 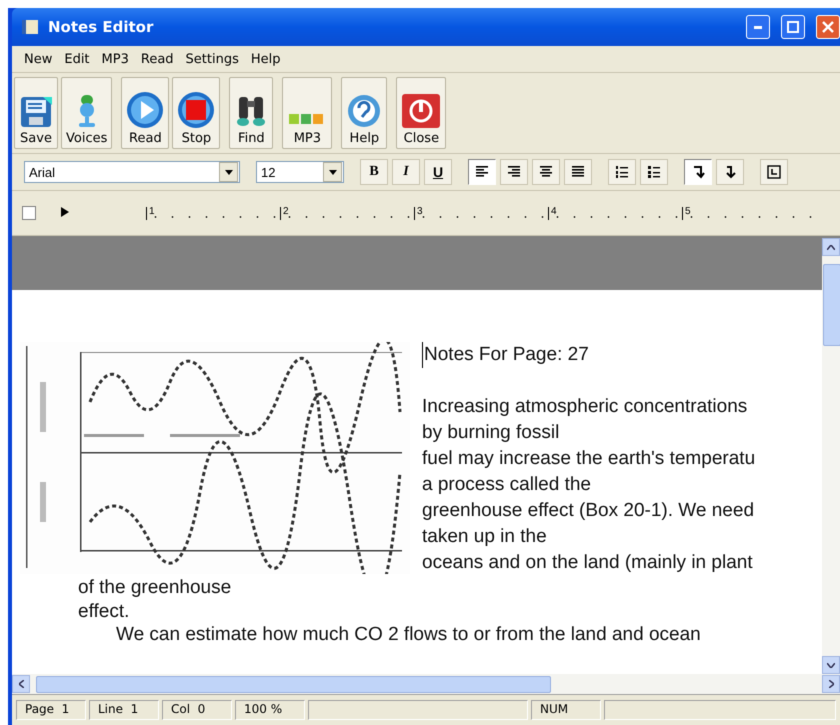 What do you see at coordinates (408, 634) in the screenshot?
I see `text-line: We can estimate how much CO 2 flows to or from the land and ocean` at bounding box center [408, 634].